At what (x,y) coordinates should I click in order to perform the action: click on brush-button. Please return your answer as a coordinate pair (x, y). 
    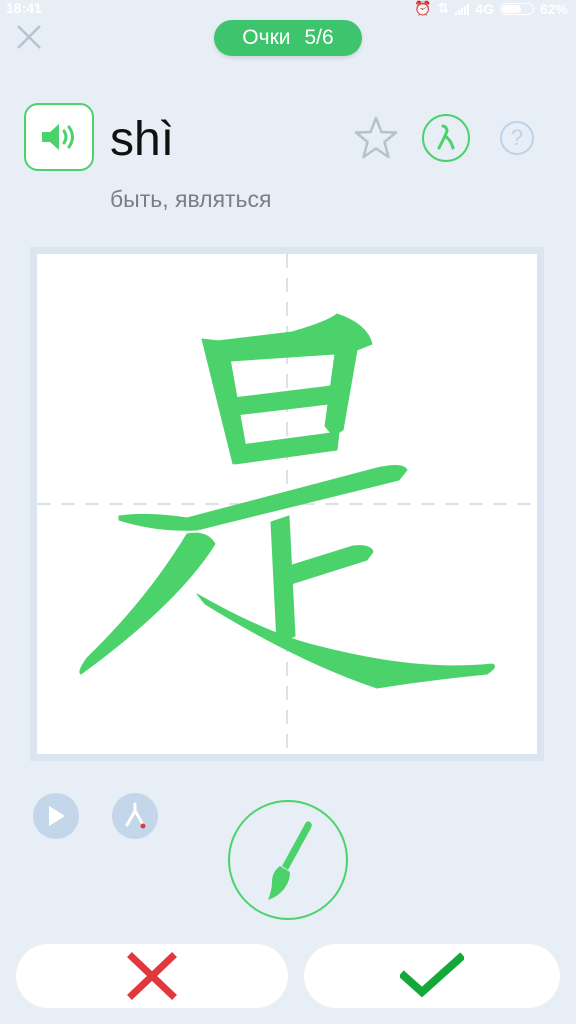
    Looking at the image, I should click on (288, 860).